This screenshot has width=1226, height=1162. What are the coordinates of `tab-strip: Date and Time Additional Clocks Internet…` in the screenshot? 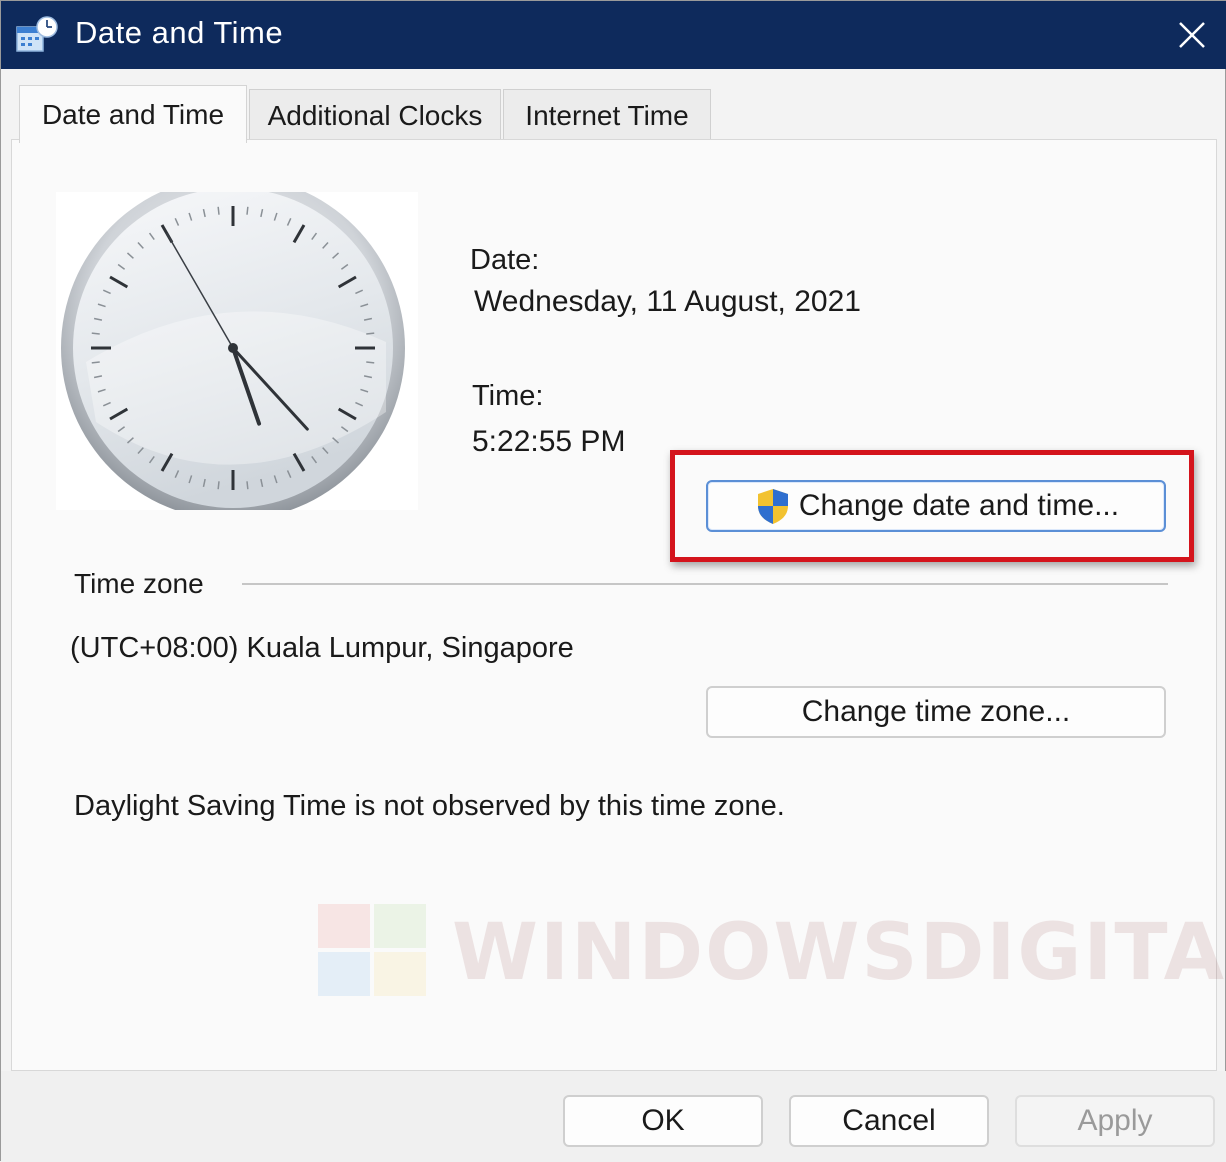 It's located at (614, 114).